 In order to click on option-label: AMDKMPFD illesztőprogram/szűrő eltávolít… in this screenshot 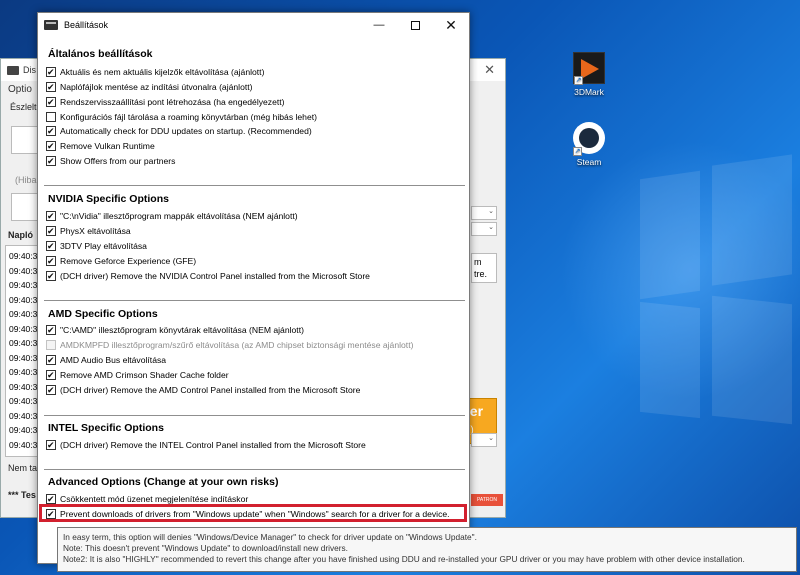, I will do `click(237, 344)`.